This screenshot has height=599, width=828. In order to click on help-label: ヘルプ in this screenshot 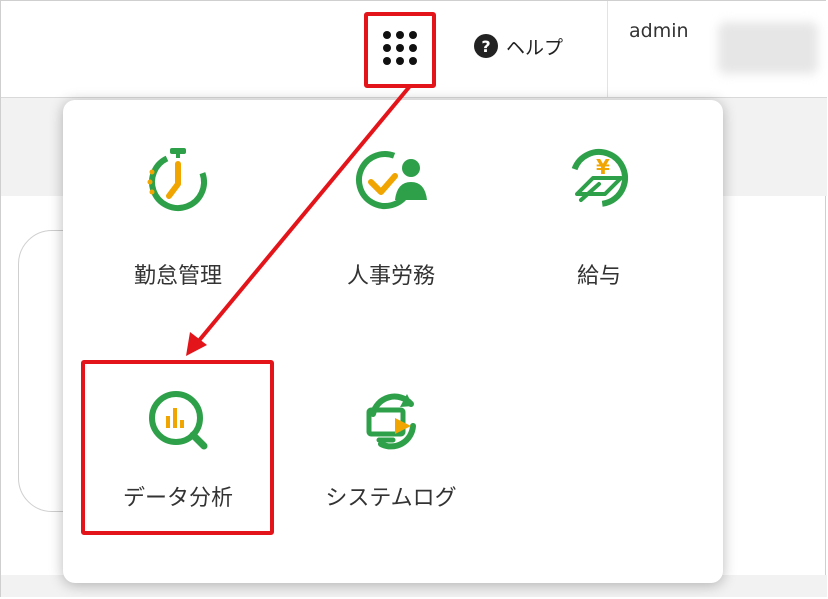, I will do `click(535, 47)`.